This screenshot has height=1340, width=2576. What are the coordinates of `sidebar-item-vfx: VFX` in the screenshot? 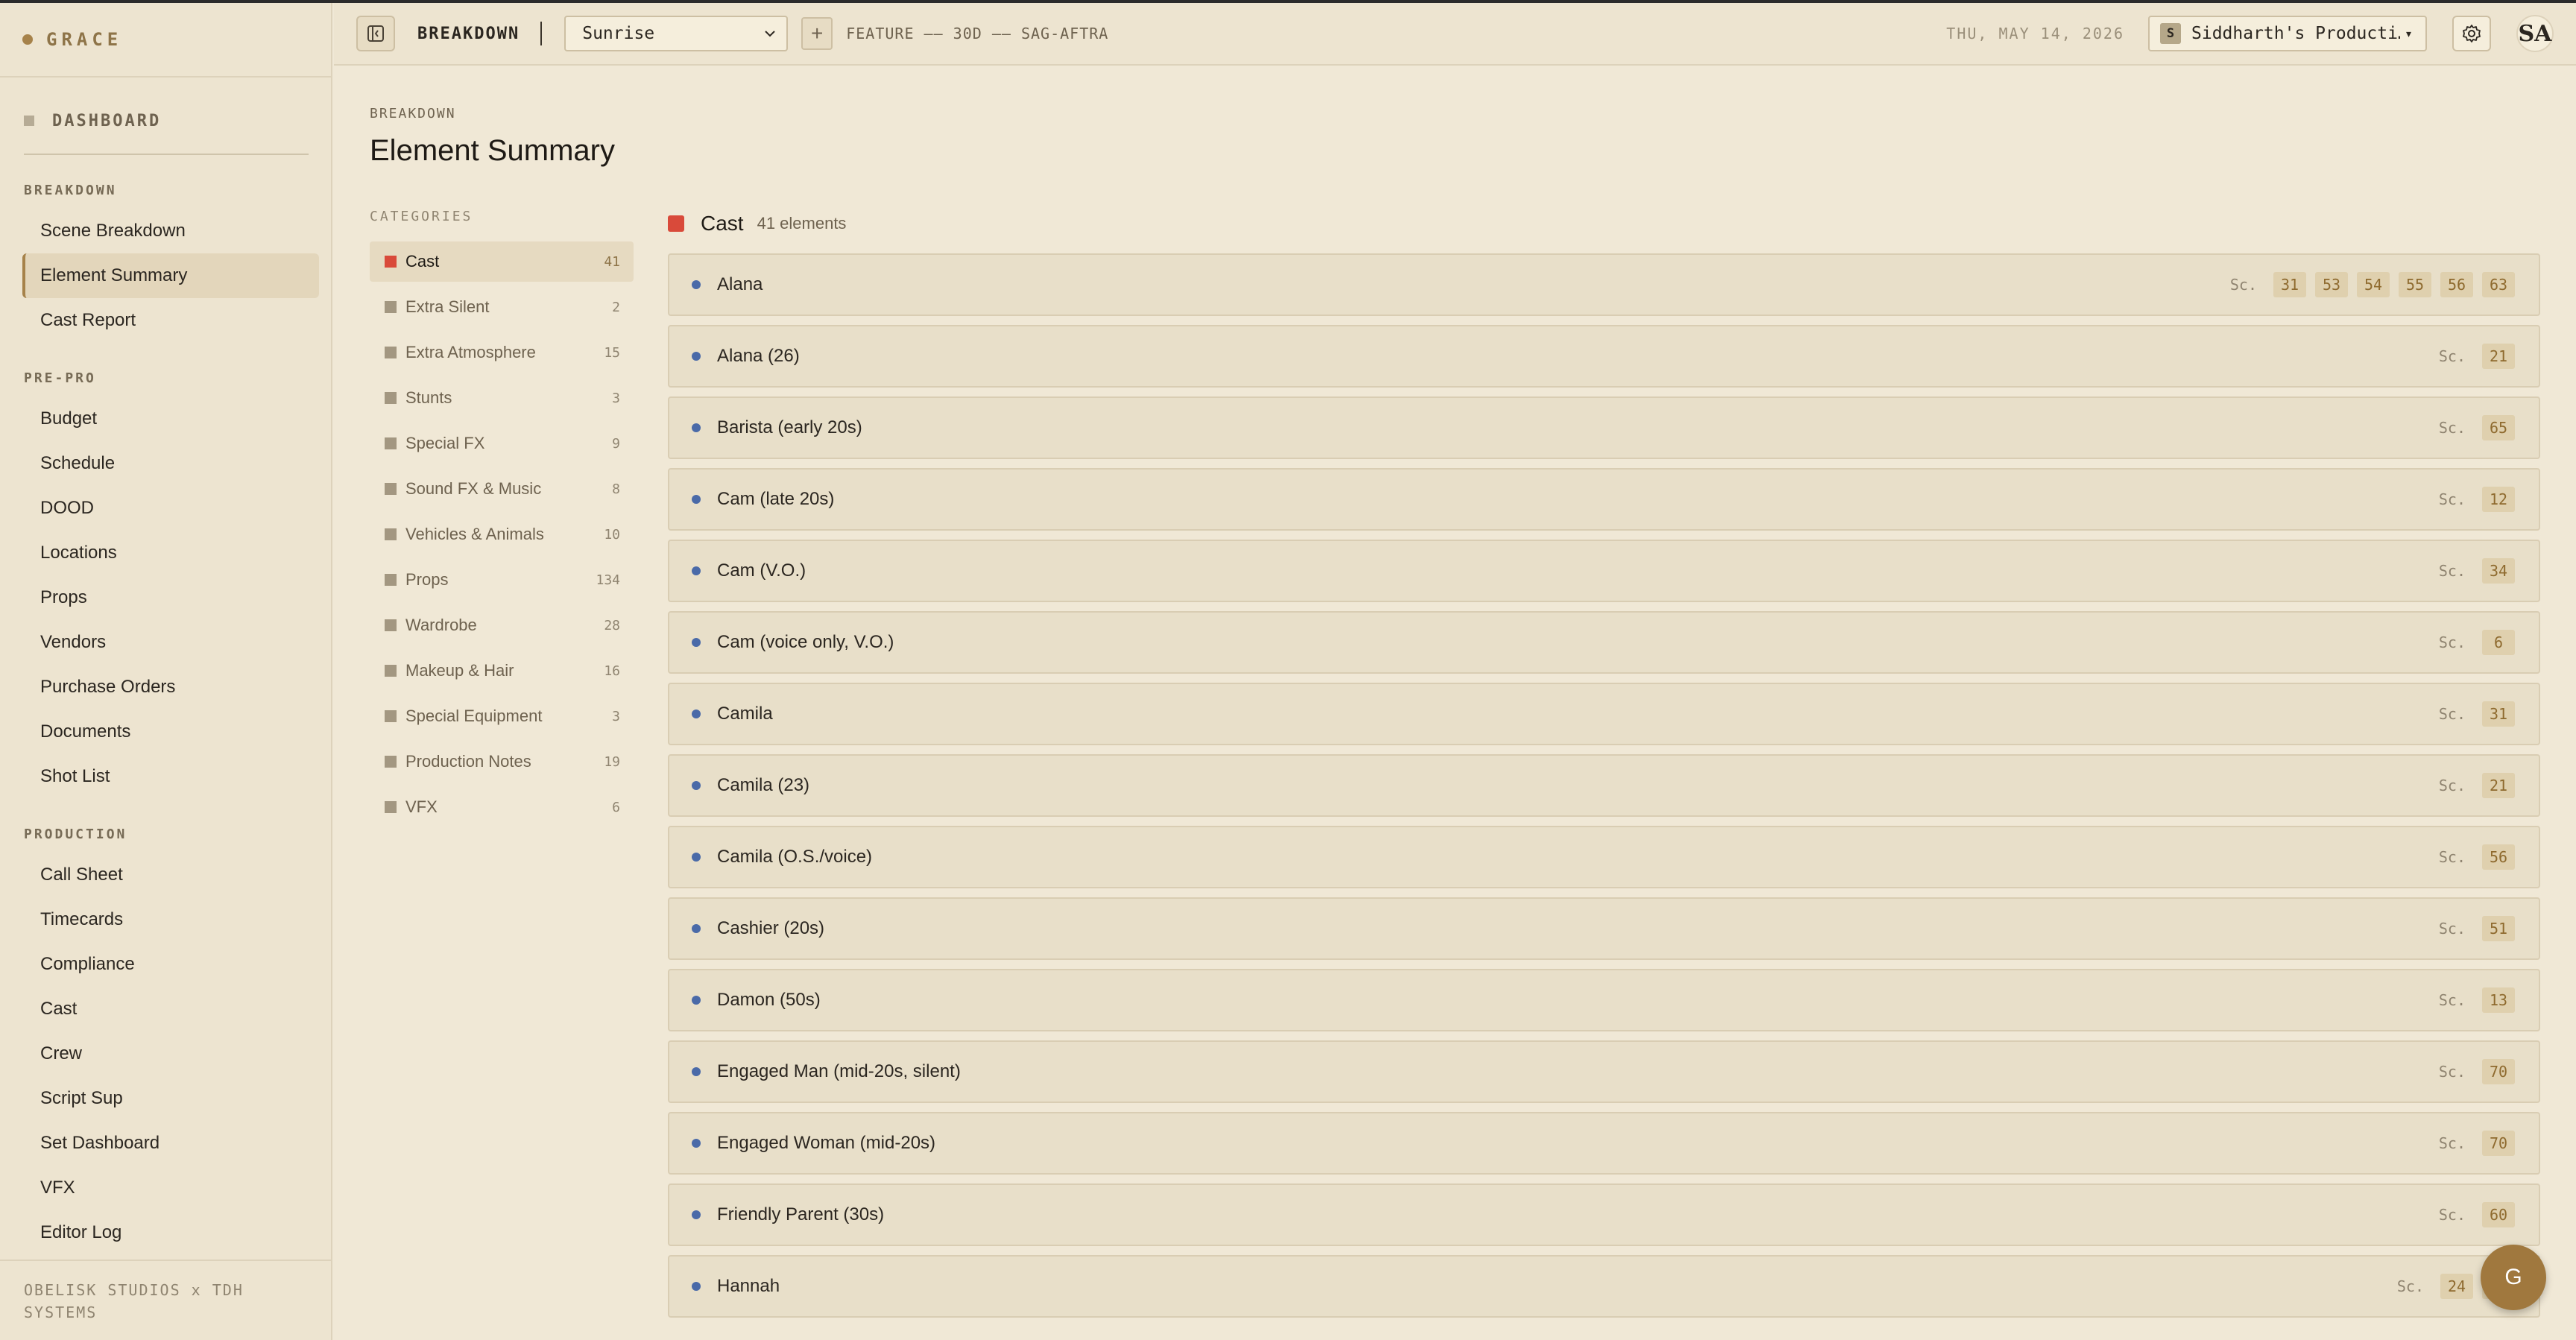 It's located at (170, 1188).